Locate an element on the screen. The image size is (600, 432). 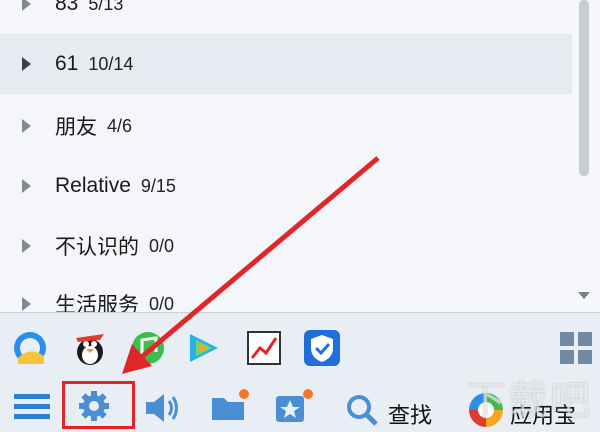
settings-gear-icon is located at coordinates (94, 408).